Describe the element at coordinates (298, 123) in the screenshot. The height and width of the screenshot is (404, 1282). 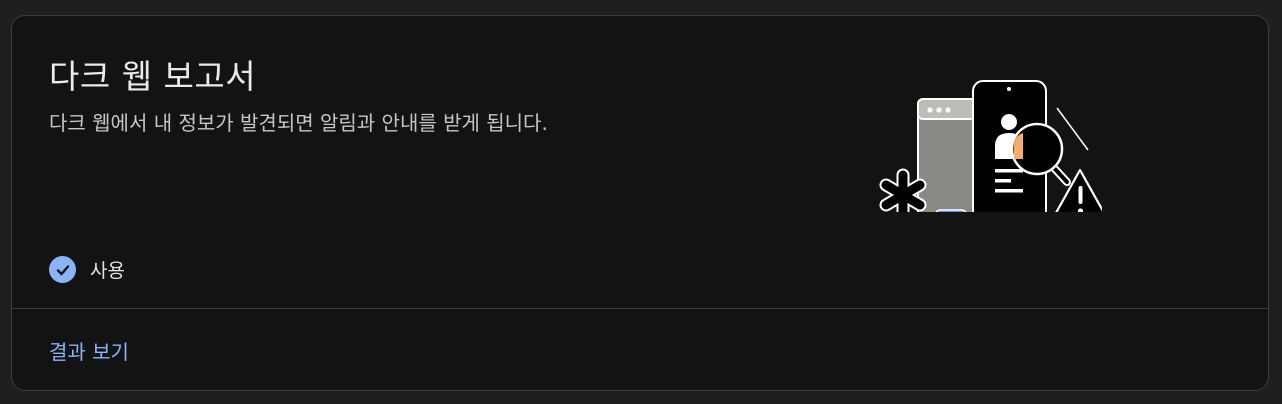
I see `card-description: 다크 웹에서 내 정보가 발견되면 알림과 안내를 받게 됩니다.` at that location.